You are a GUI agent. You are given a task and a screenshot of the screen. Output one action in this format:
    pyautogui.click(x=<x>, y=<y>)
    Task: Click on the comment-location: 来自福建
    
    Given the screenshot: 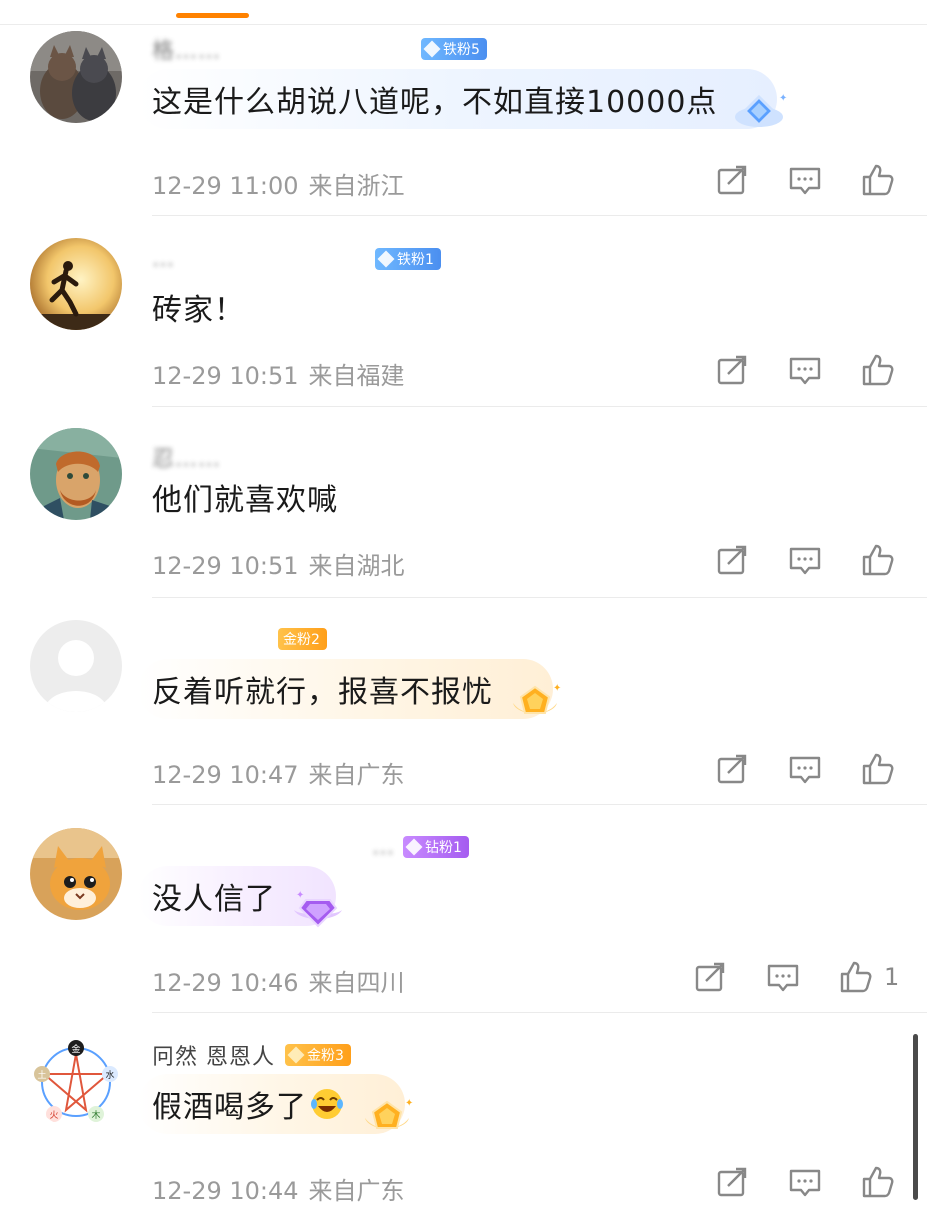 What is the action you would take?
    pyautogui.click(x=356, y=376)
    